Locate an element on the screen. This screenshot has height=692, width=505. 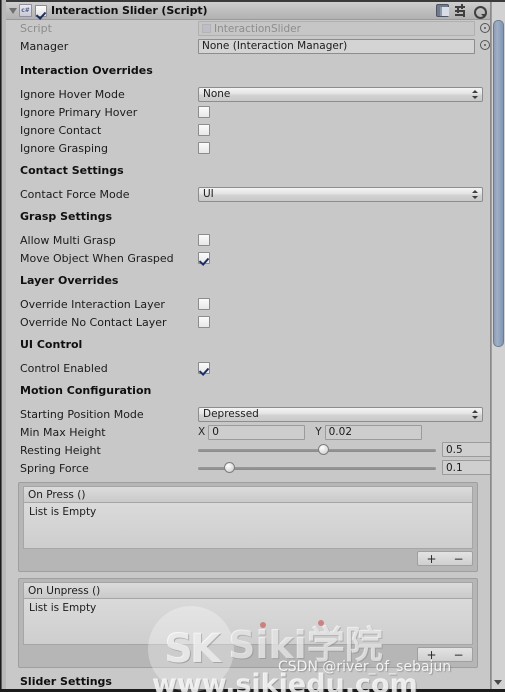
resting-height-slider-track is located at coordinates (317, 450).